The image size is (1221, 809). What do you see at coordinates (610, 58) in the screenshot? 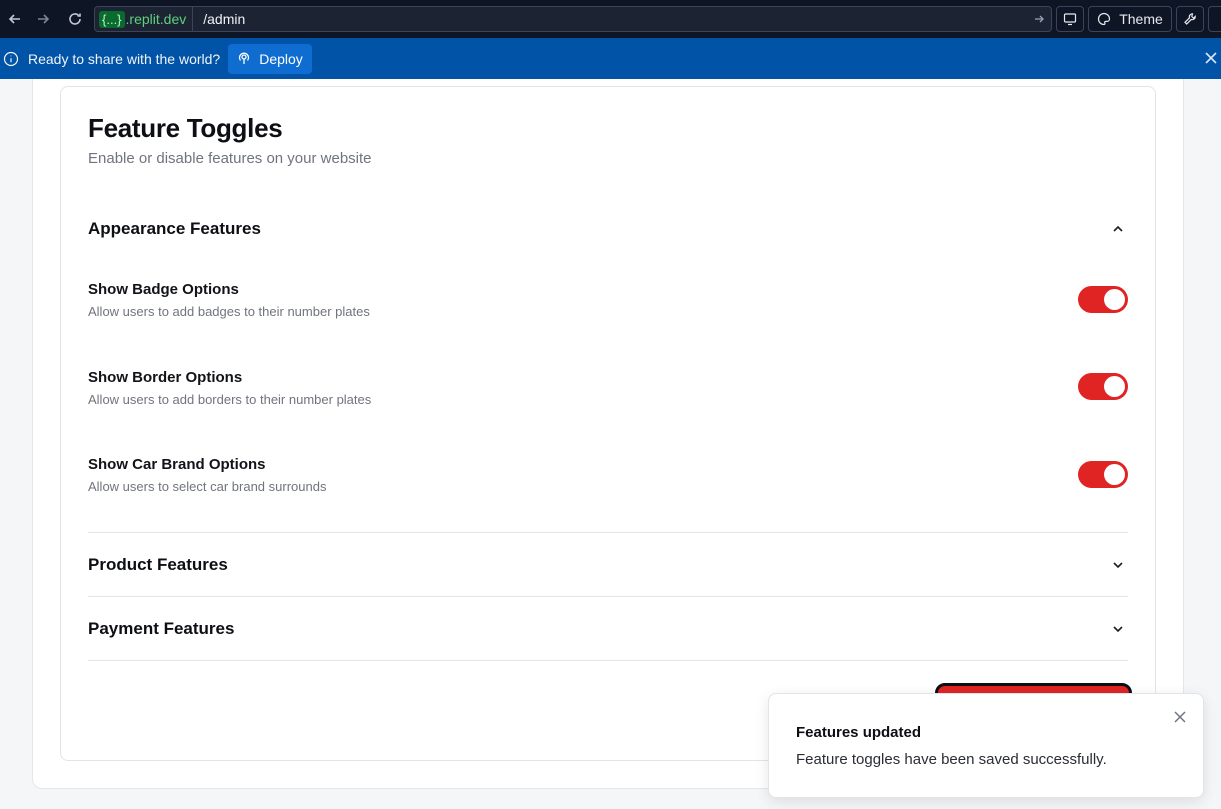
I see `deploy-banner: Ready to share with the world? Deploy` at bounding box center [610, 58].